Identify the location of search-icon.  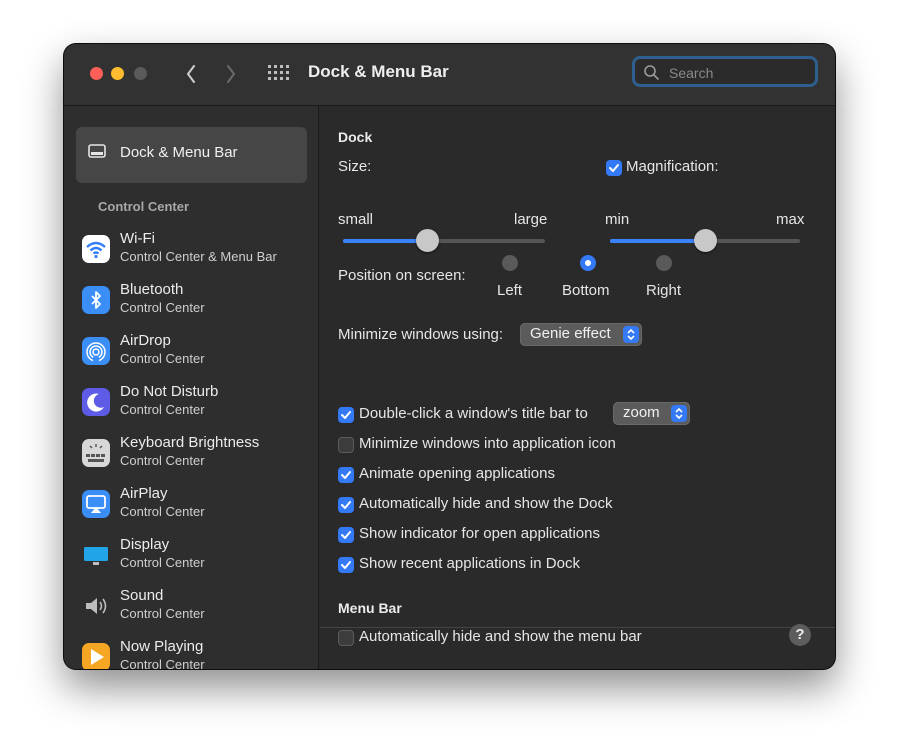
(651, 72).